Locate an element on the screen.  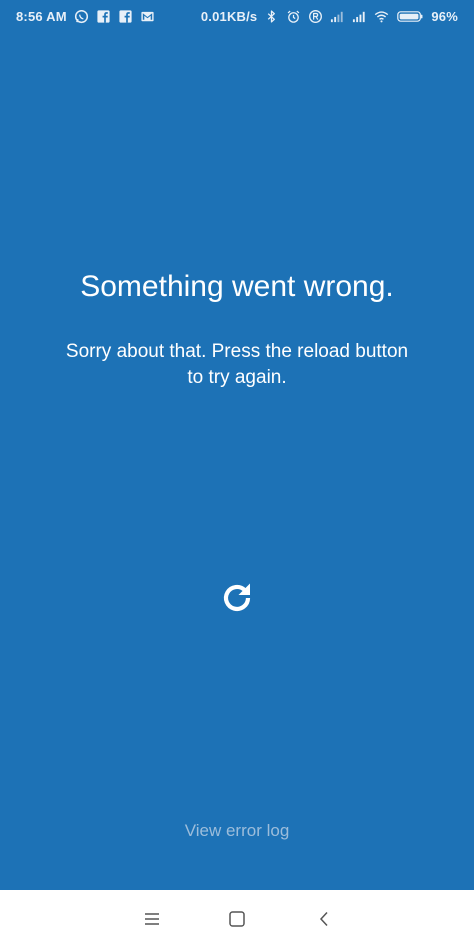
status-time: 8:56 AM is located at coordinates (41, 16).